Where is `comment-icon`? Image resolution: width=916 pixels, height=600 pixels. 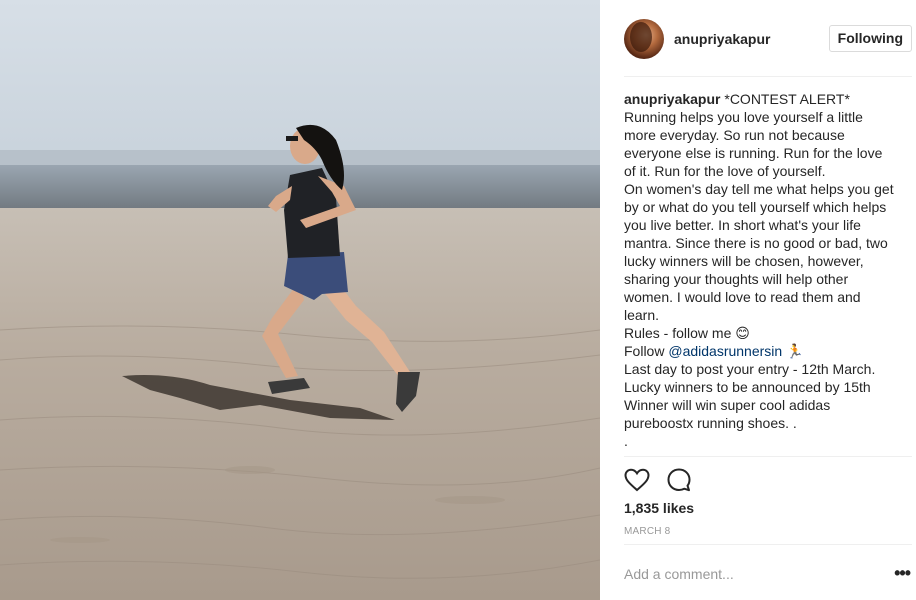 comment-icon is located at coordinates (679, 480).